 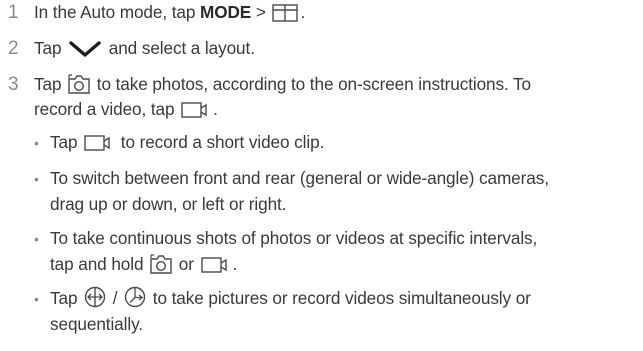 I want to click on step-1: 1 In the Auto mode, tap MODE > ., so click(x=157, y=12).